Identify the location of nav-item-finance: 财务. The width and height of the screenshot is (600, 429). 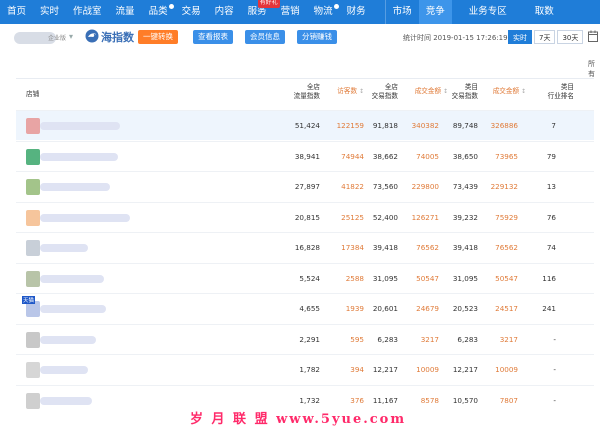
(356, 12).